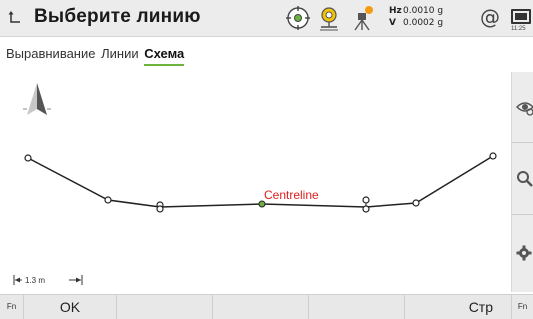 This screenshot has width=533, height=319. I want to click on settings-button, so click(522, 253).